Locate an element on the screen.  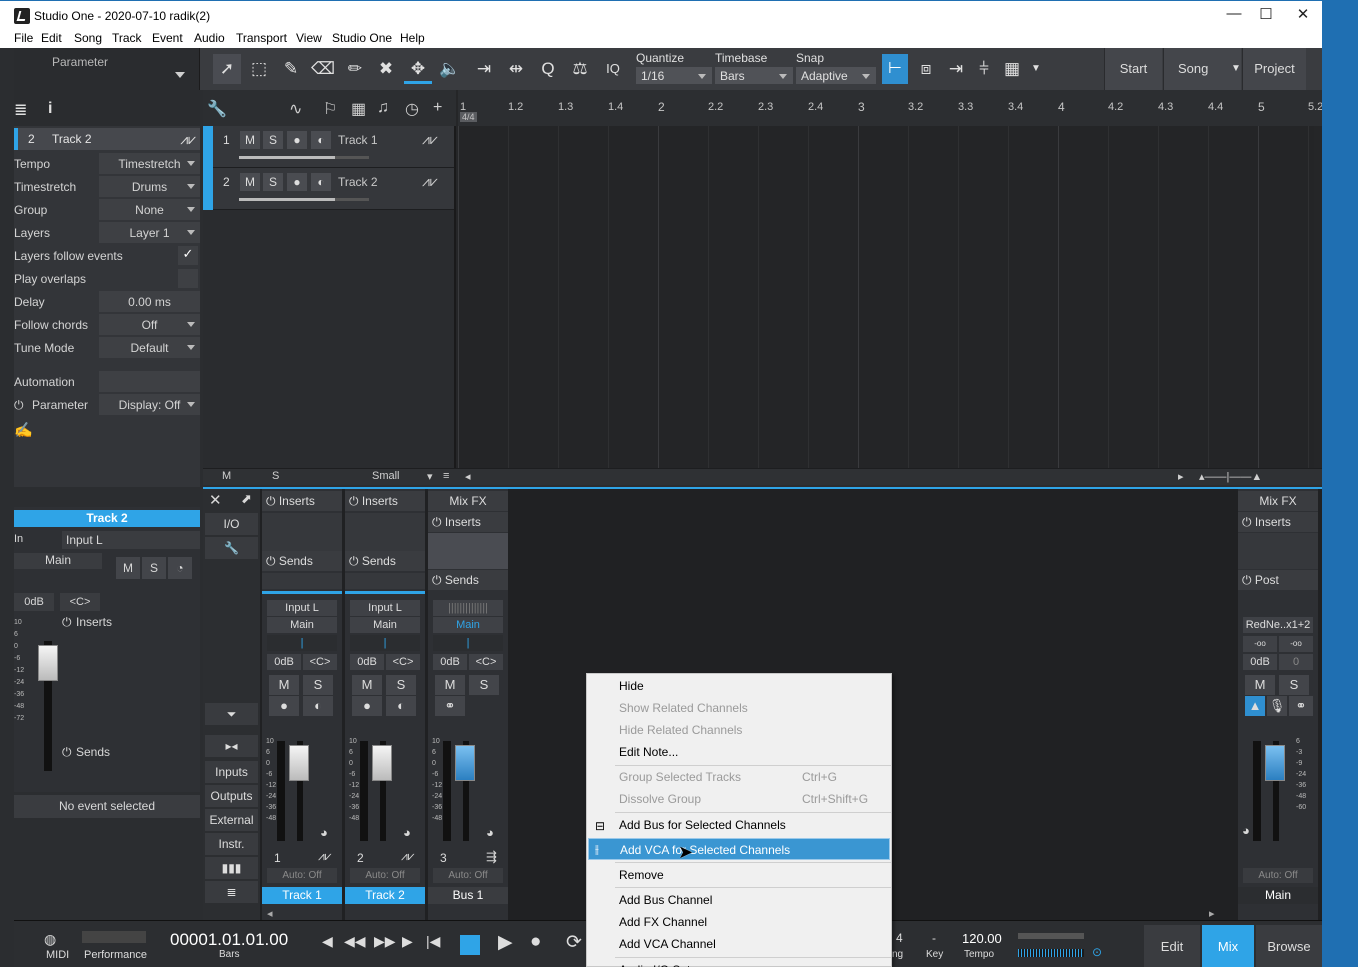
outputs-button: Outputs is located at coordinates (231, 796).